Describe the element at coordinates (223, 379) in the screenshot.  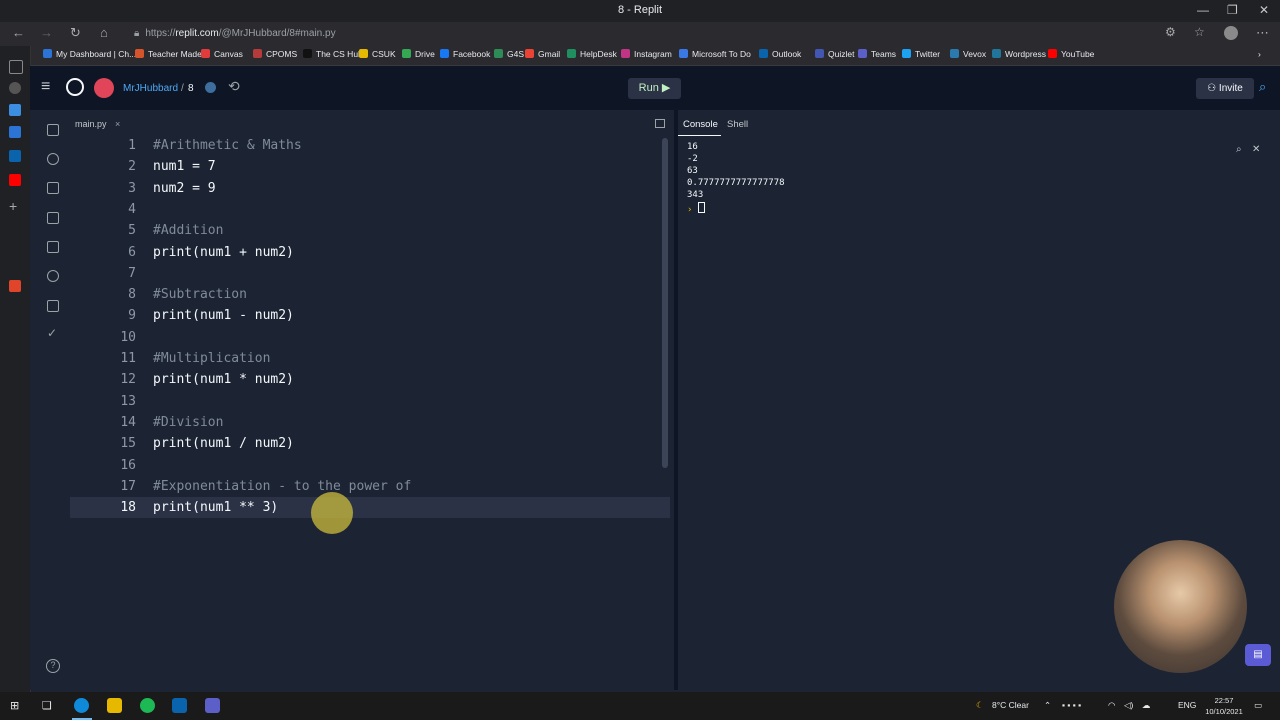
I see `code-text: print(num1 * num2)` at that location.